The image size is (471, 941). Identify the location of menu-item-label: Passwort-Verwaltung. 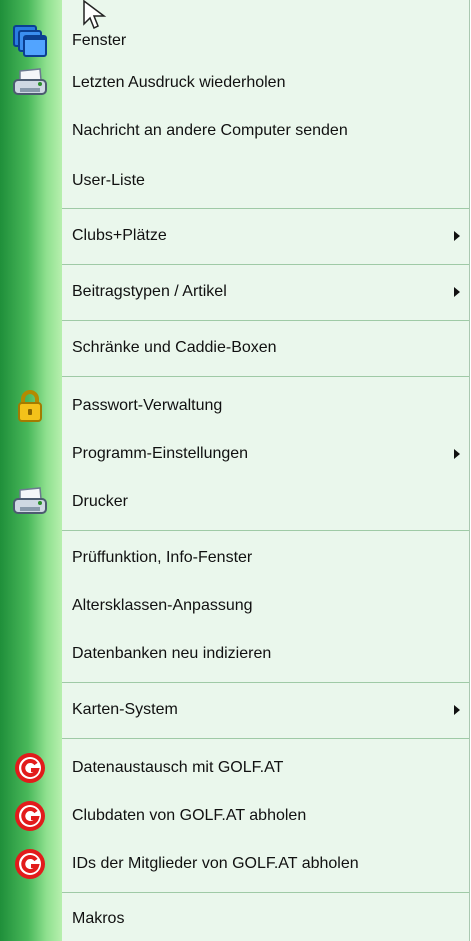
(147, 405).